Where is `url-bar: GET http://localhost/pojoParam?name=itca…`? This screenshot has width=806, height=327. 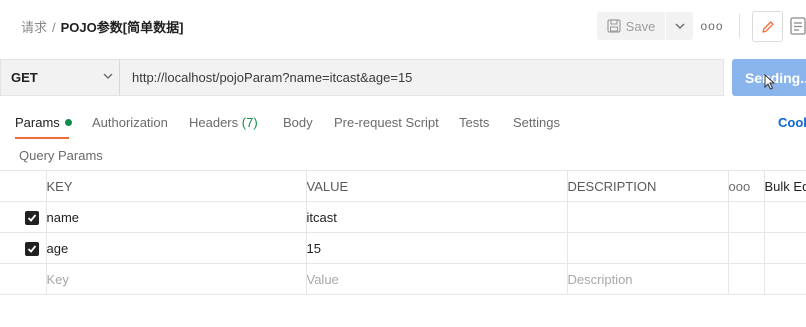
url-bar: GET http://localhost/pojoParam?name=itca… is located at coordinates (362, 77).